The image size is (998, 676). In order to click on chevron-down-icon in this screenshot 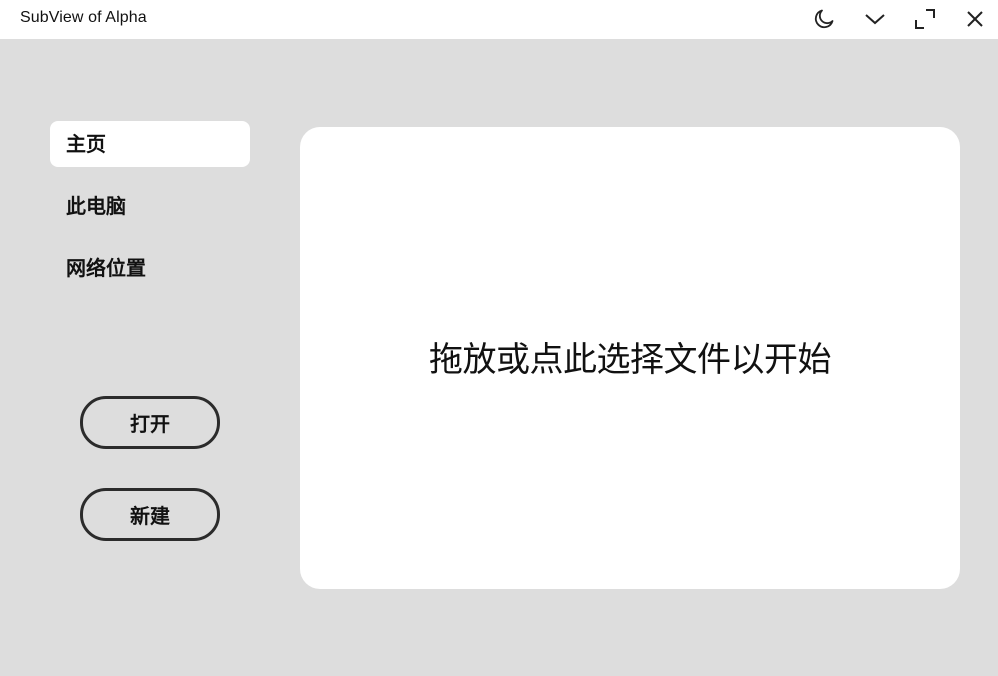, I will do `click(875, 19)`.